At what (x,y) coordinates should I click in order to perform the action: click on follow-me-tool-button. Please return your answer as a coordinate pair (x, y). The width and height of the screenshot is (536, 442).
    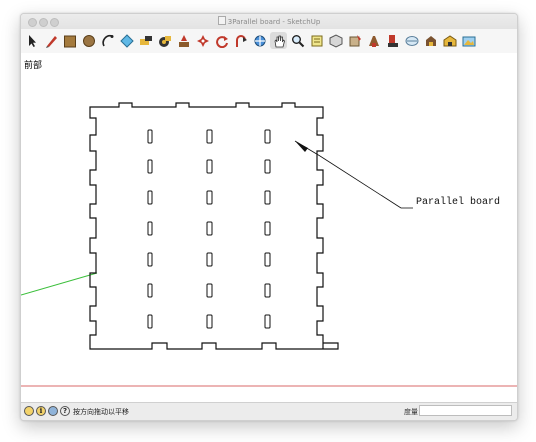
    Looking at the image, I should click on (240, 40).